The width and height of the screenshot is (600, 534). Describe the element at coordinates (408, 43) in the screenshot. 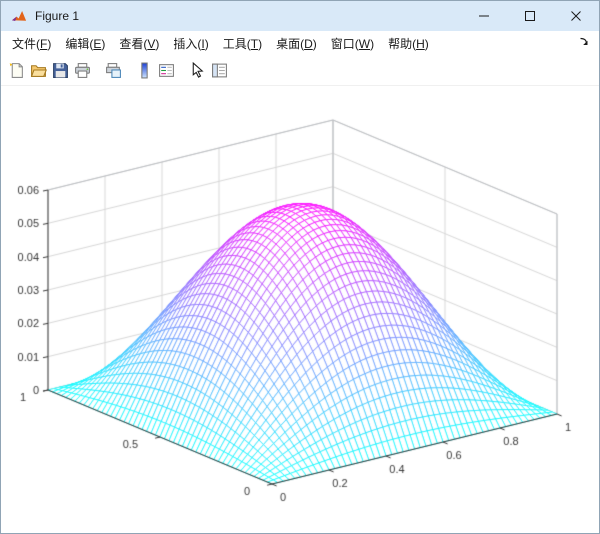

I see `menu-item-help: 帮助(H)` at that location.